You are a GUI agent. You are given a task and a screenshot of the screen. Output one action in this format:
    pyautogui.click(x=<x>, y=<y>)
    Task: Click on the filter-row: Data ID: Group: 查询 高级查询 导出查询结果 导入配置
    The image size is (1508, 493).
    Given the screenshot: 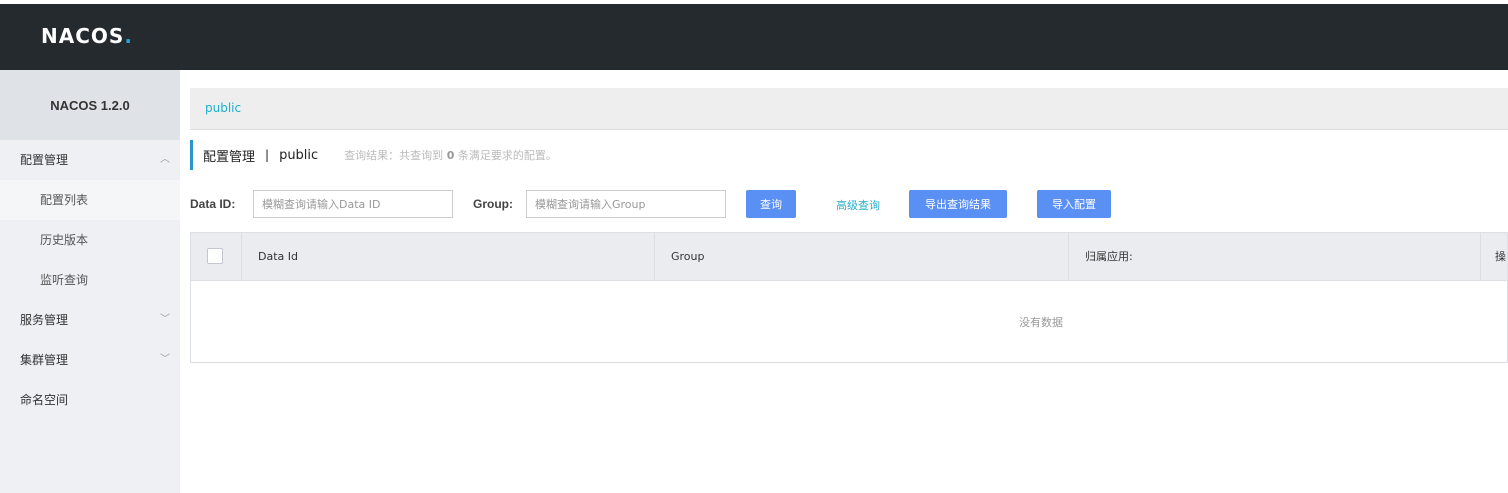 What is the action you would take?
    pyautogui.click(x=849, y=204)
    